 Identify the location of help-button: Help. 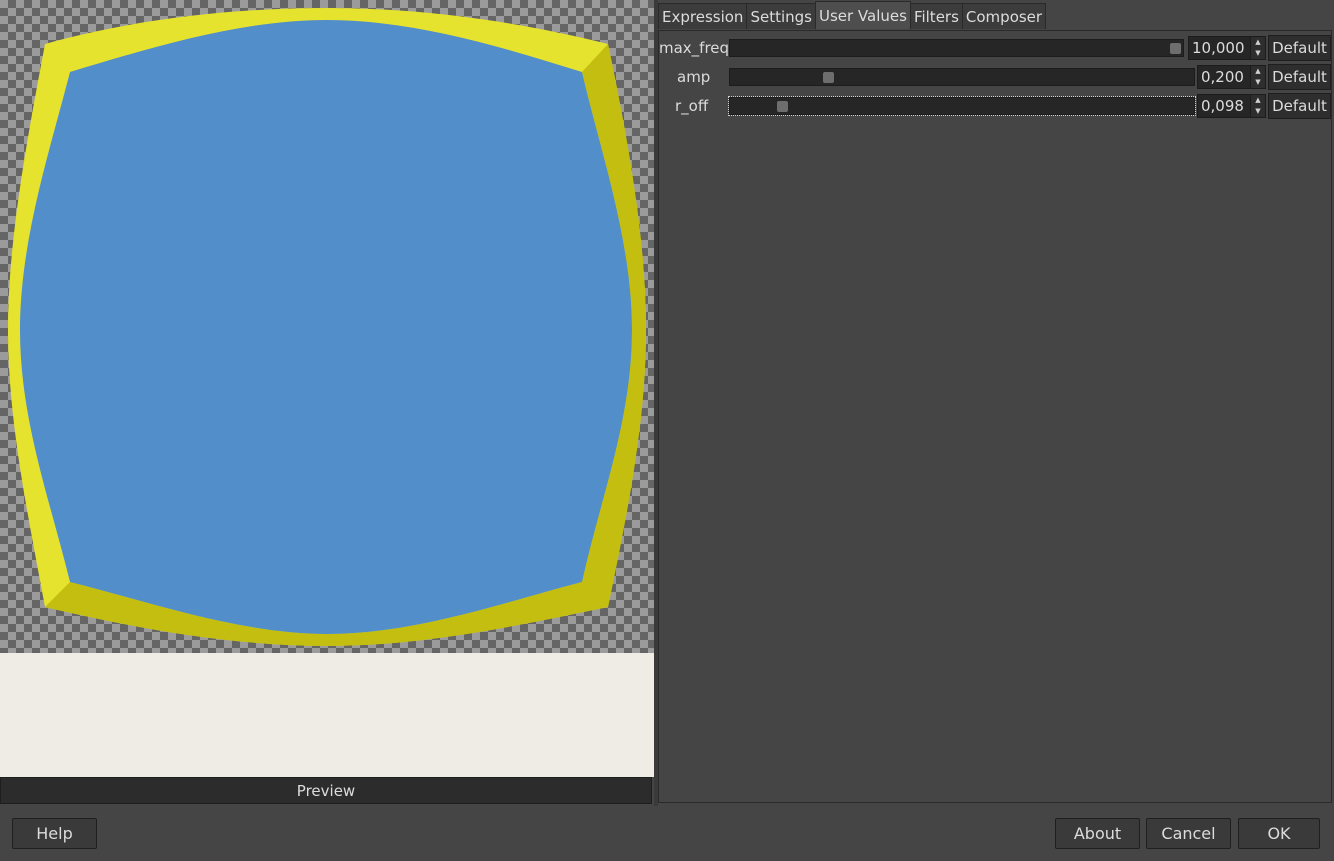
(54, 833).